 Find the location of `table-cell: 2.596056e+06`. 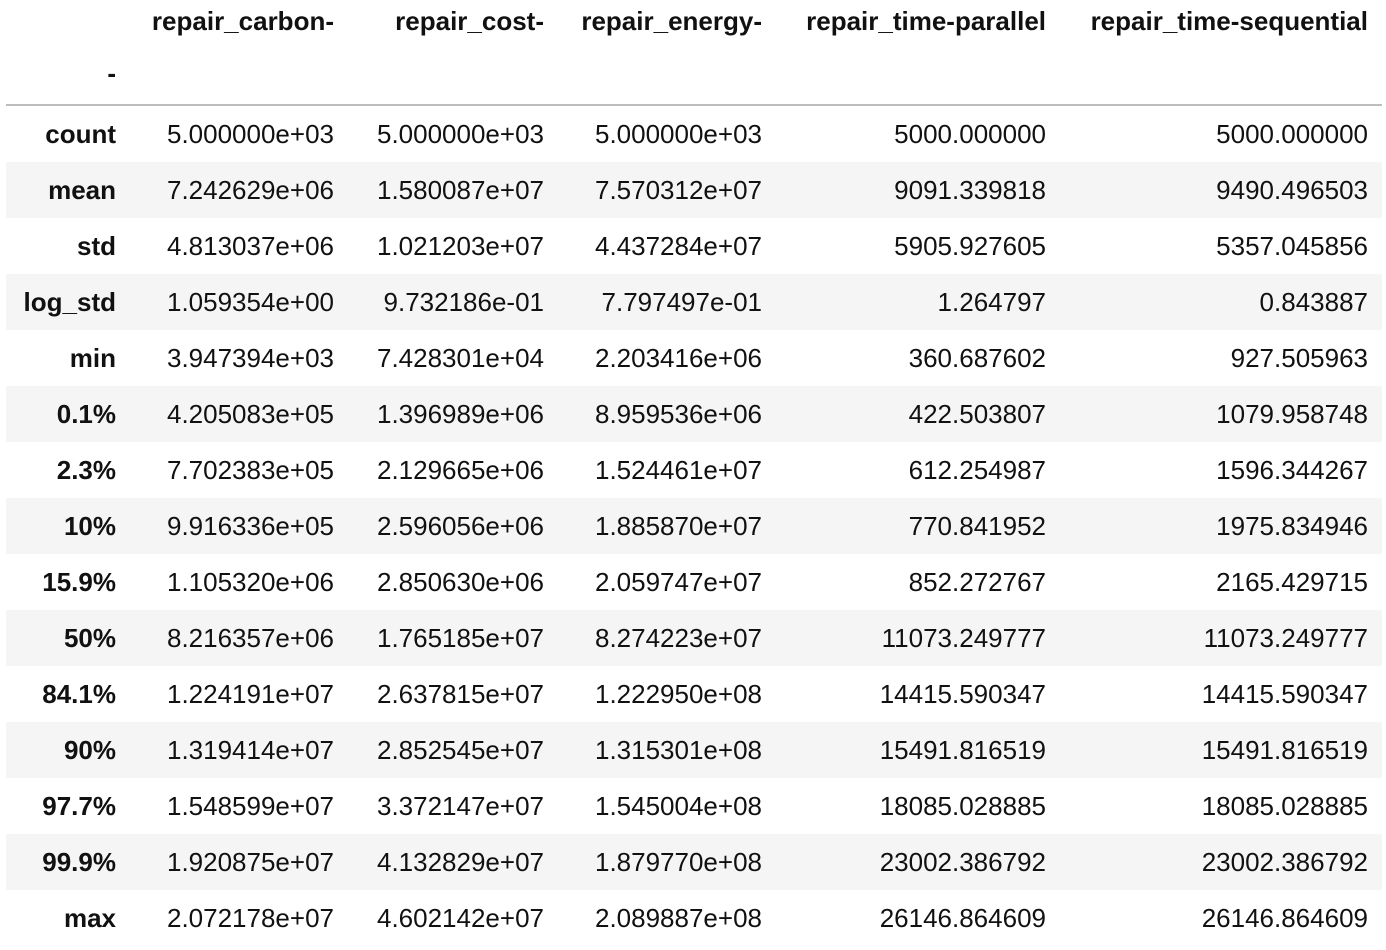

table-cell: 2.596056e+06 is located at coordinates (460, 525).